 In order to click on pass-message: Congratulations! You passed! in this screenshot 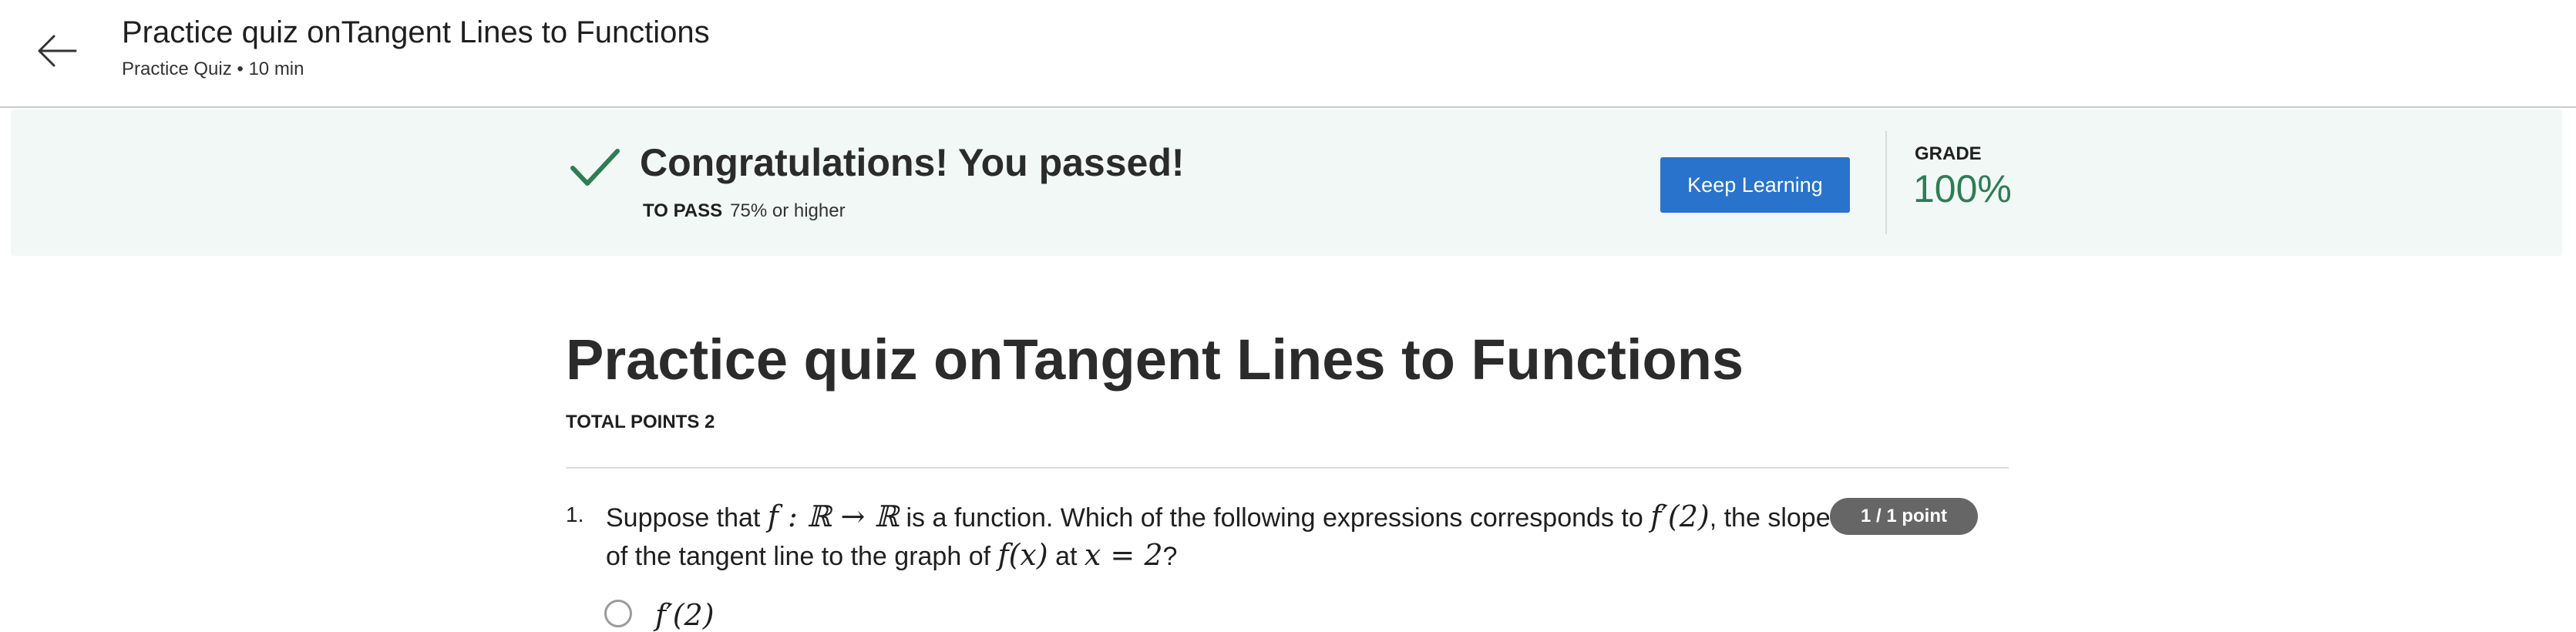, I will do `click(912, 162)`.